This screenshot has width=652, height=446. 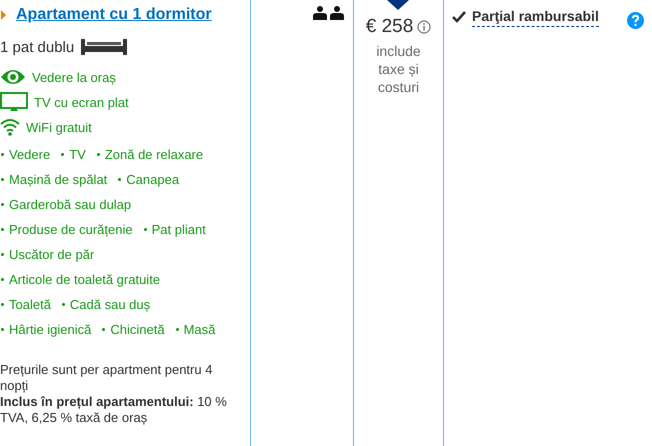 I want to click on facility-text: Cadă sau duș, so click(x=110, y=304).